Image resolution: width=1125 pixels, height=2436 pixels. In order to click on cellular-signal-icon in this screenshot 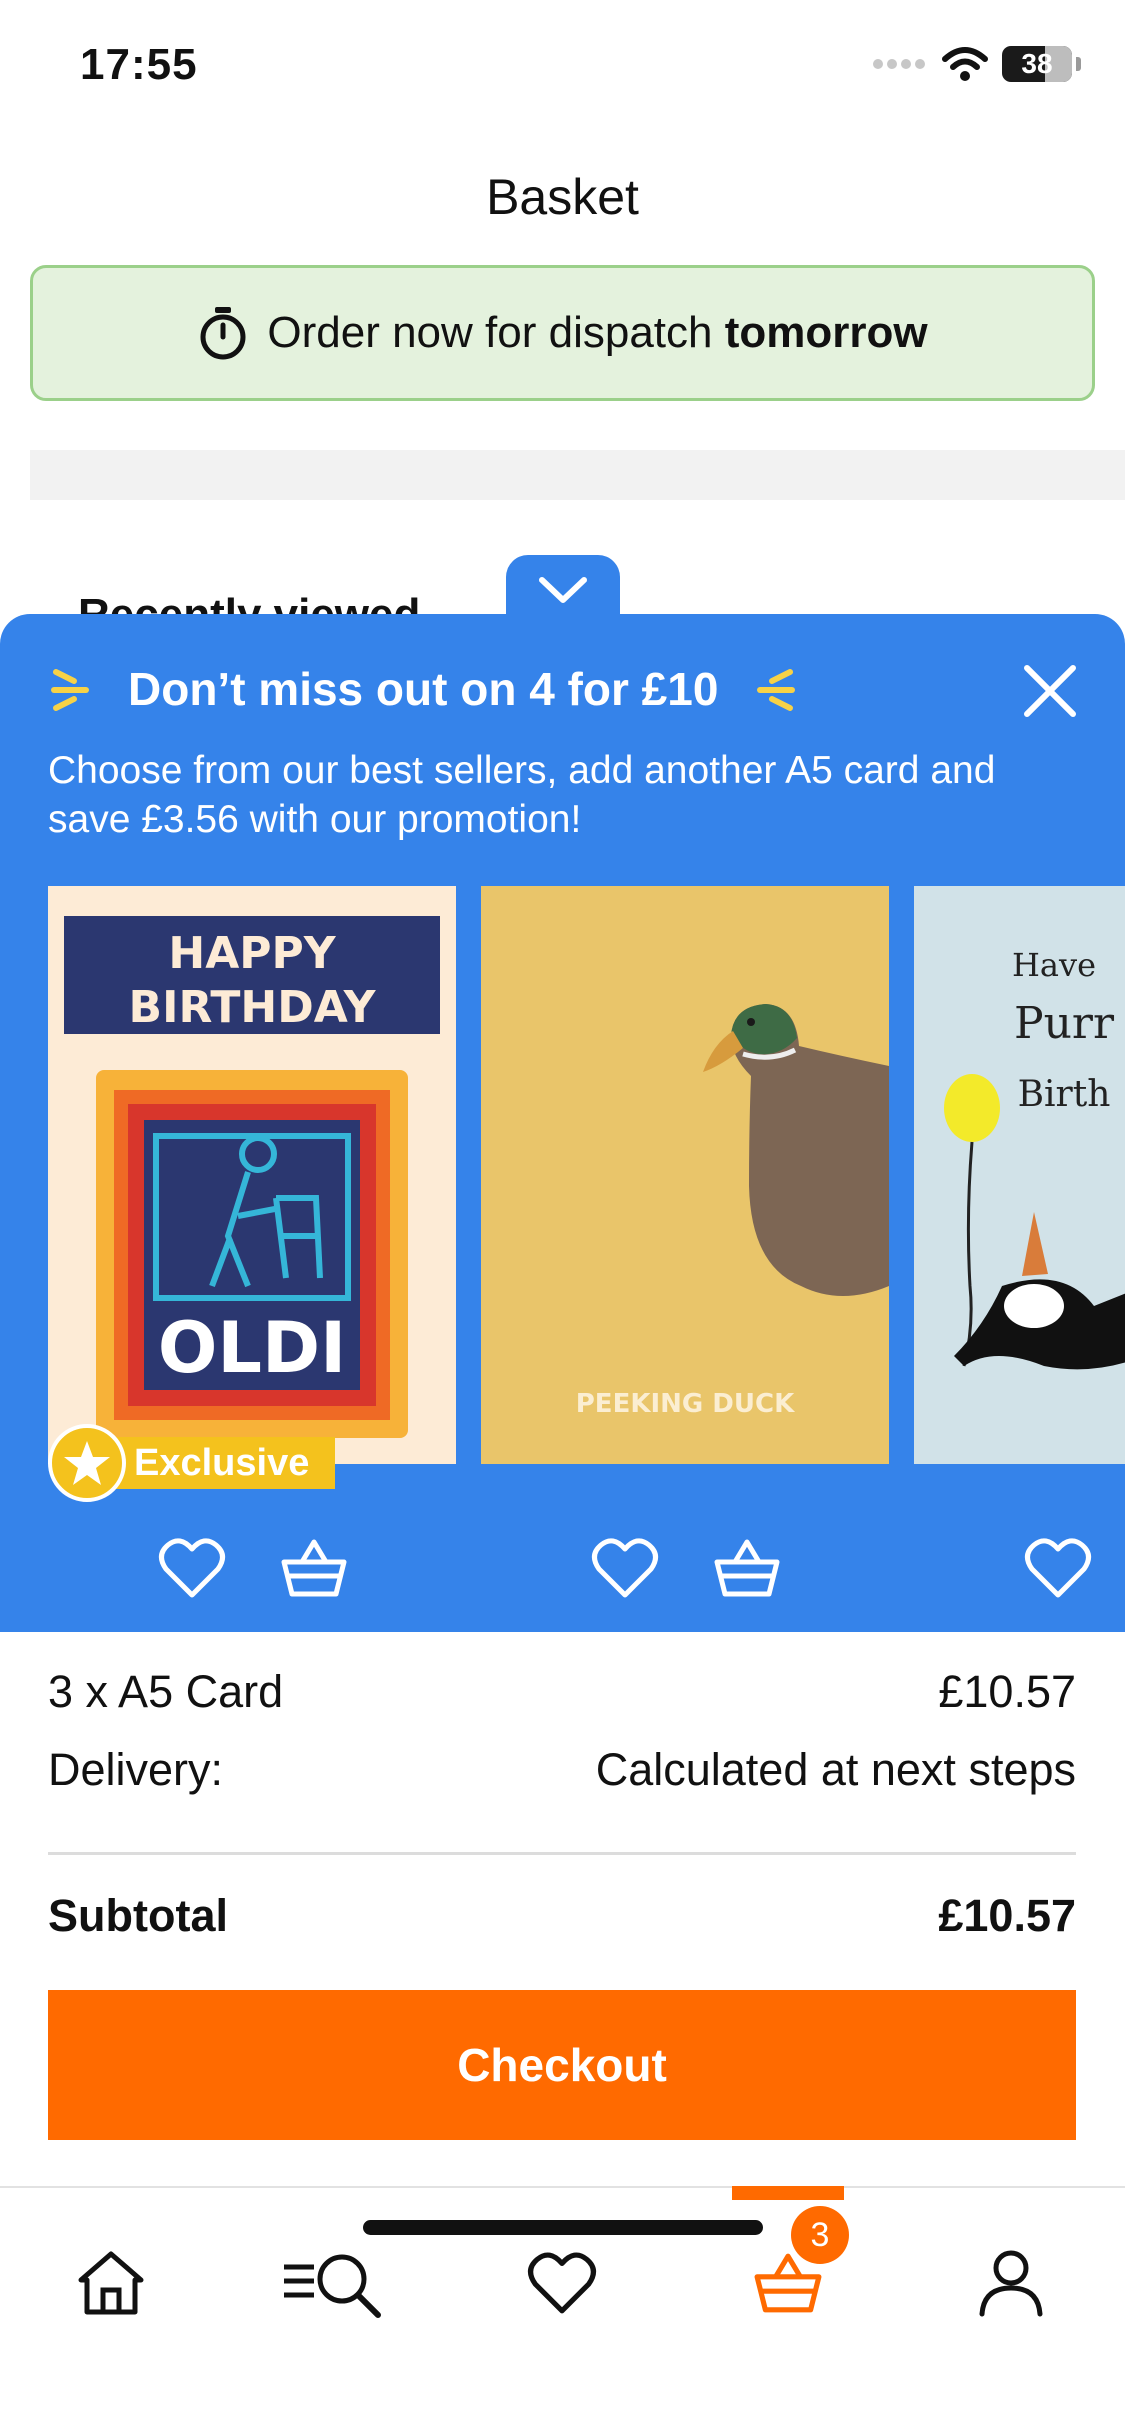, I will do `click(899, 64)`.